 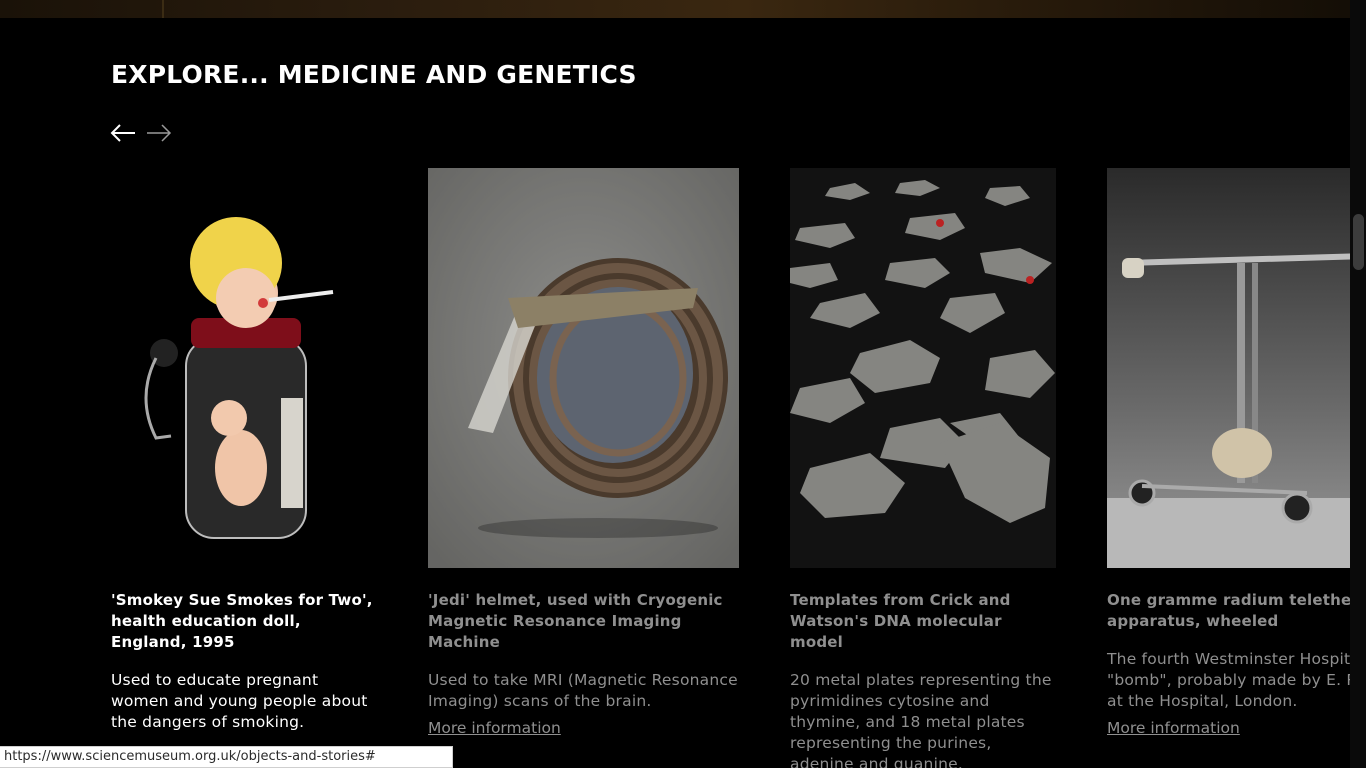 I want to click on scrollbar, so click(x=1358, y=384).